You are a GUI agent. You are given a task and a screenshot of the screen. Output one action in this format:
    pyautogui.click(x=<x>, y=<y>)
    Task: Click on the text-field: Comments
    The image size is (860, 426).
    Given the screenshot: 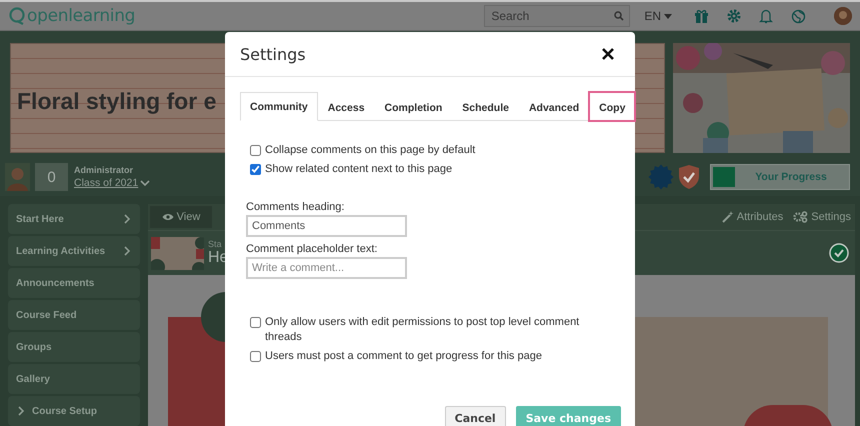 What is the action you would take?
    pyautogui.click(x=326, y=226)
    